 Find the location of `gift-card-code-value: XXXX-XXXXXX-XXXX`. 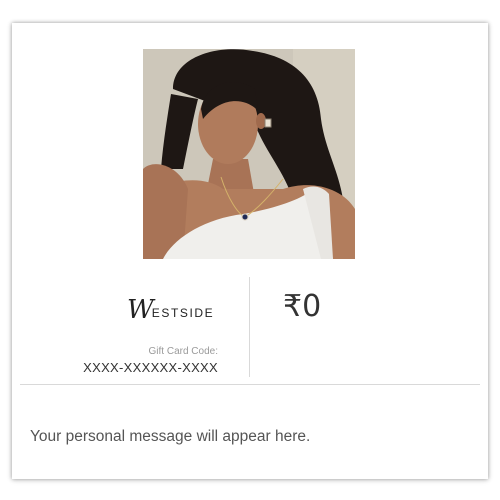

gift-card-code-value: XXXX-XXXXXX-XXXX is located at coordinates (150, 367).